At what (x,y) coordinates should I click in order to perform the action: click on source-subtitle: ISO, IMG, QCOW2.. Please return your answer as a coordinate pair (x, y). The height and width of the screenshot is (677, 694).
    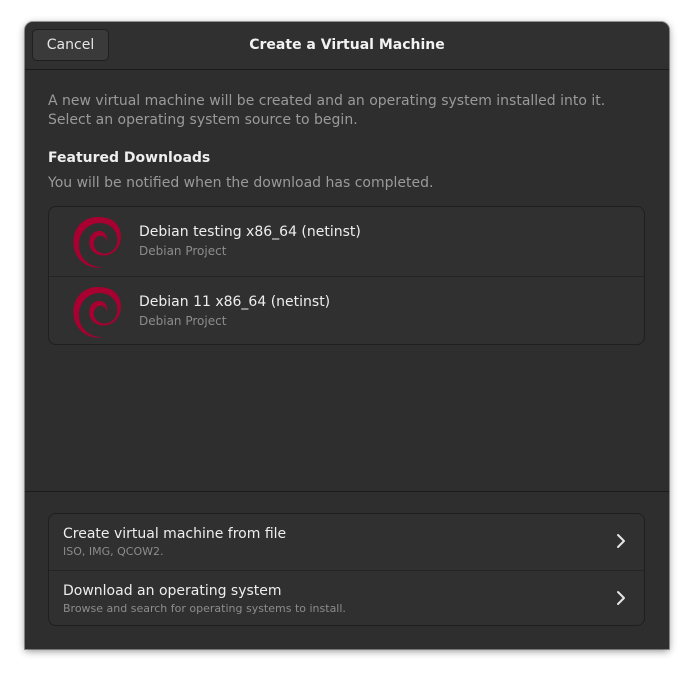
    Looking at the image, I should click on (113, 551).